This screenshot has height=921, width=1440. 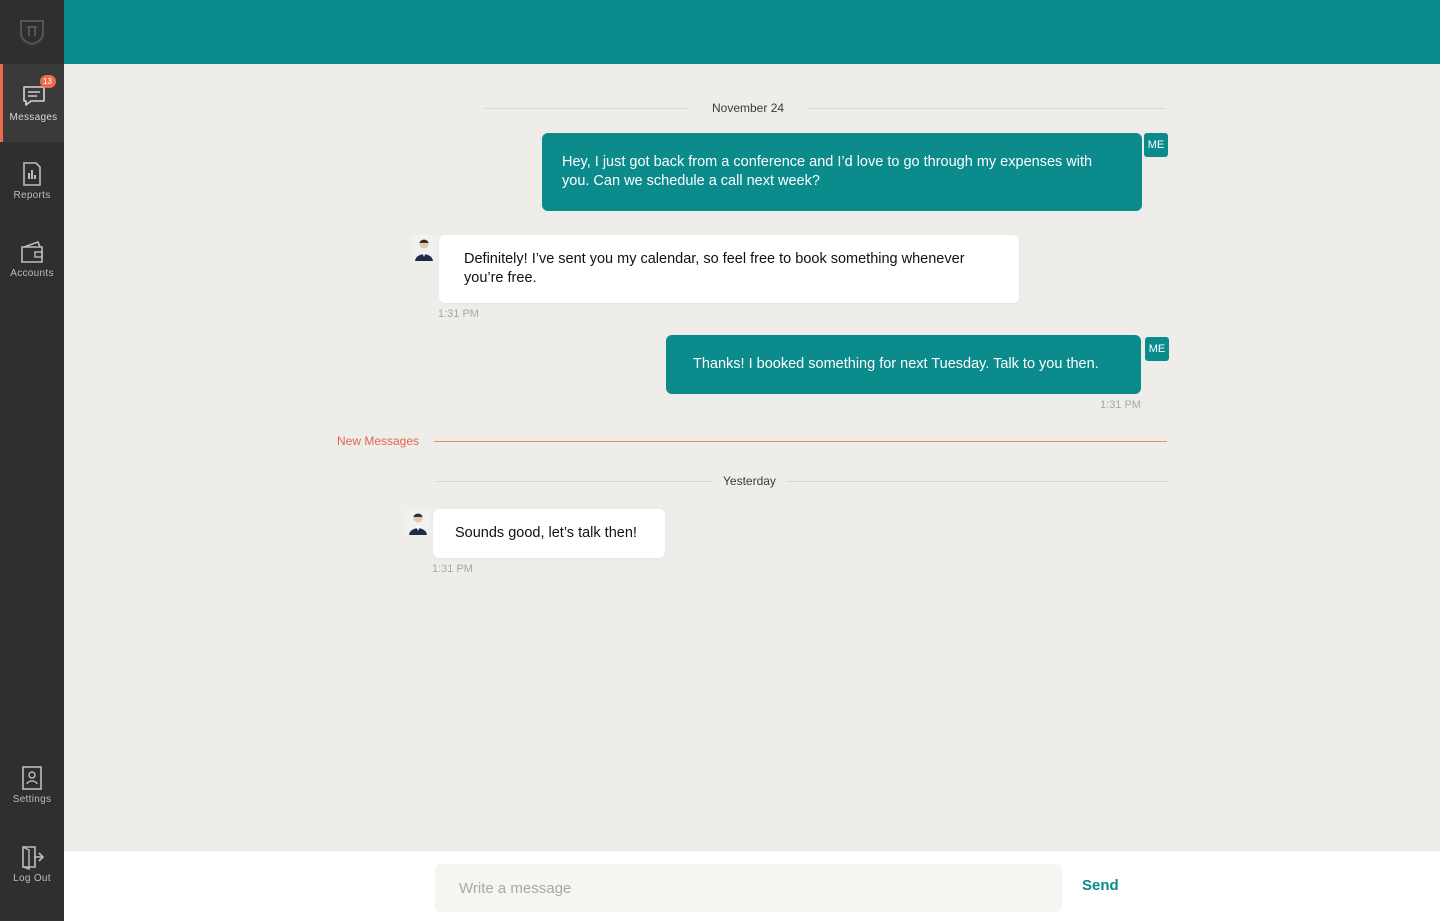 What do you see at coordinates (32, 174) in the screenshot?
I see `report-icon` at bounding box center [32, 174].